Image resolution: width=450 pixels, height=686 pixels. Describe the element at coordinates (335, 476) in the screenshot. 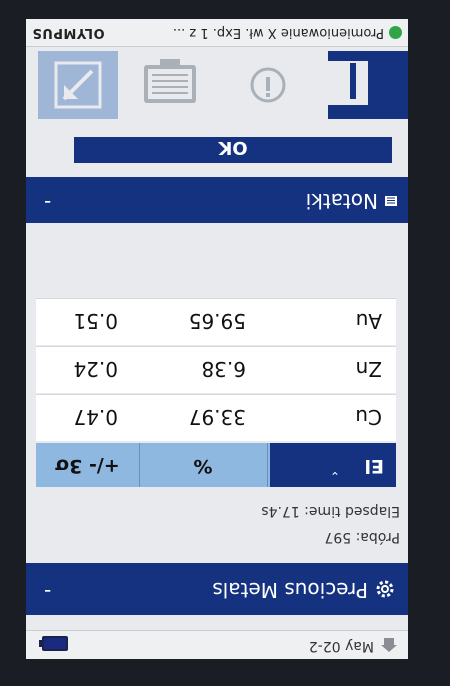

I see `sort-dropdown-icon: ⌄` at that location.